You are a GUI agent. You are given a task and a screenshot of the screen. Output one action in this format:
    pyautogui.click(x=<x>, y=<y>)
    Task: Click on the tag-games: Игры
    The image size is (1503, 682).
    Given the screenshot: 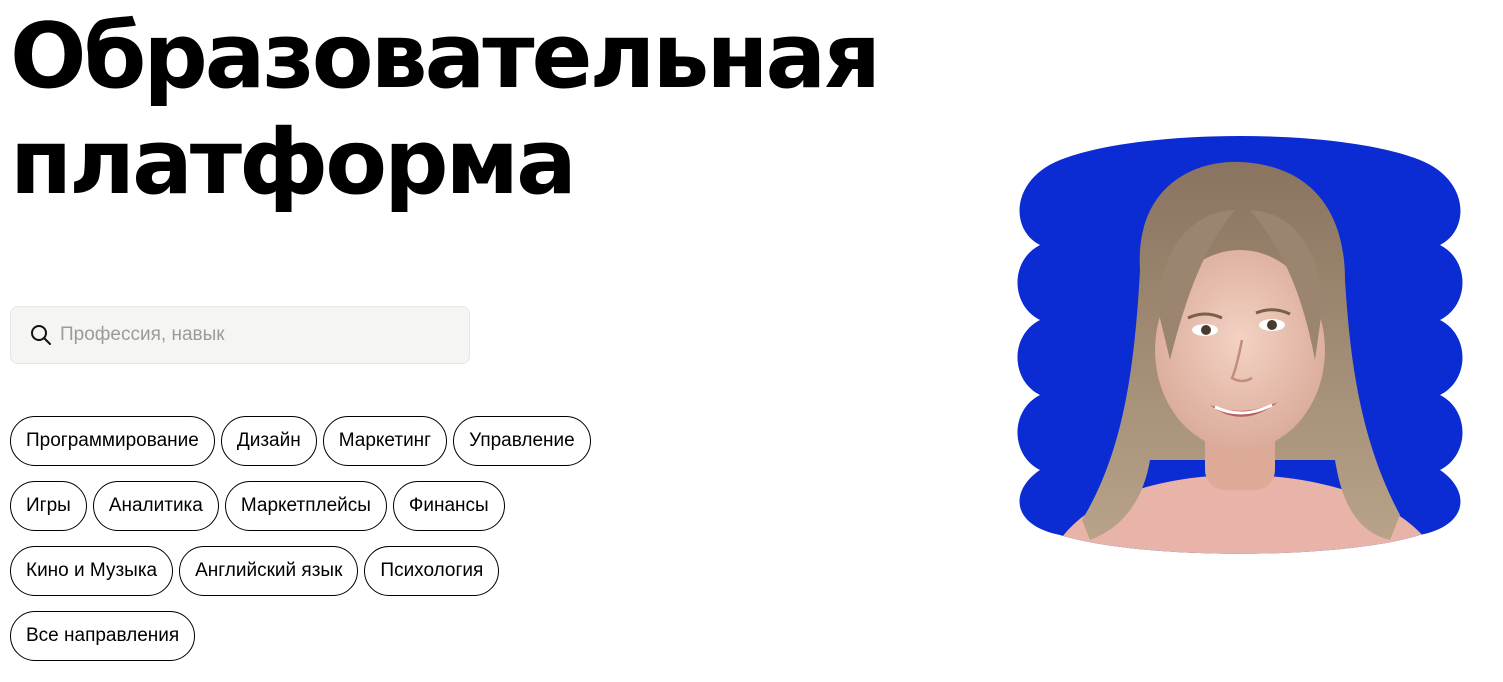 What is the action you would take?
    pyautogui.click(x=48, y=506)
    